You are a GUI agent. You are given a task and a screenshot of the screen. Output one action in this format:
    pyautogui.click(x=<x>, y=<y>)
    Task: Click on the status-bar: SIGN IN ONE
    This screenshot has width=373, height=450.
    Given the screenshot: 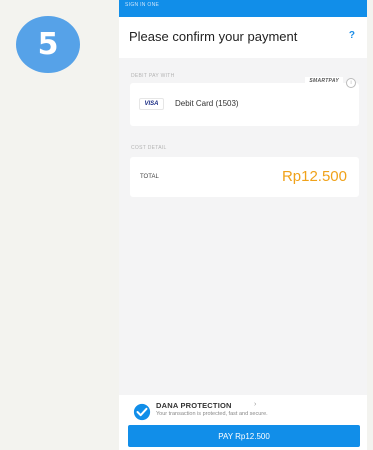 What is the action you would take?
    pyautogui.click(x=243, y=8)
    